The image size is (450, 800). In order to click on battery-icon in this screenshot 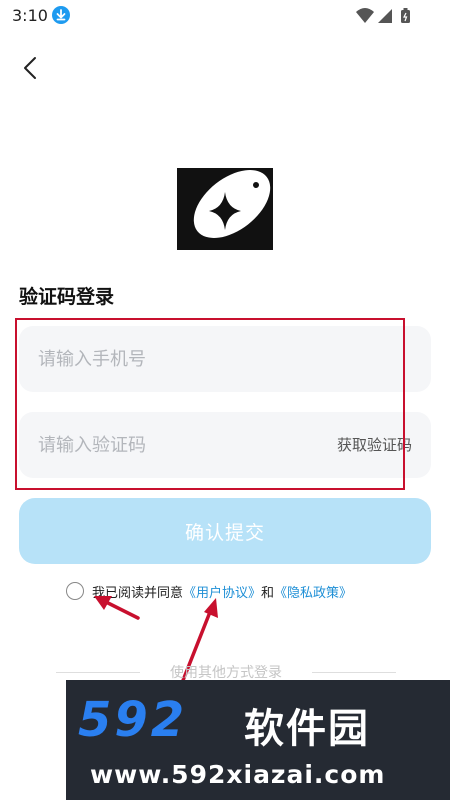, I will do `click(405, 15)`.